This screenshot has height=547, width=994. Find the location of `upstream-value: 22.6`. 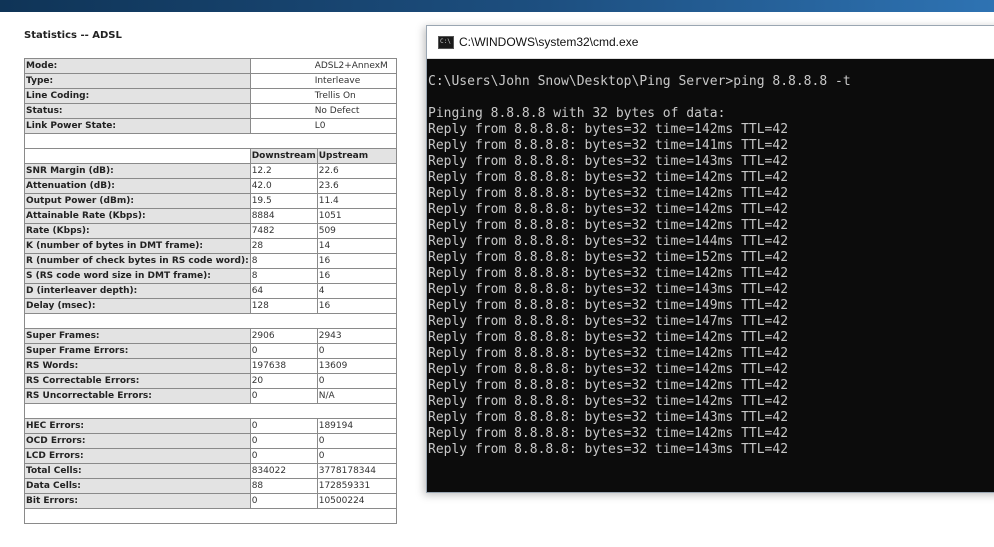

upstream-value: 22.6 is located at coordinates (356, 171).